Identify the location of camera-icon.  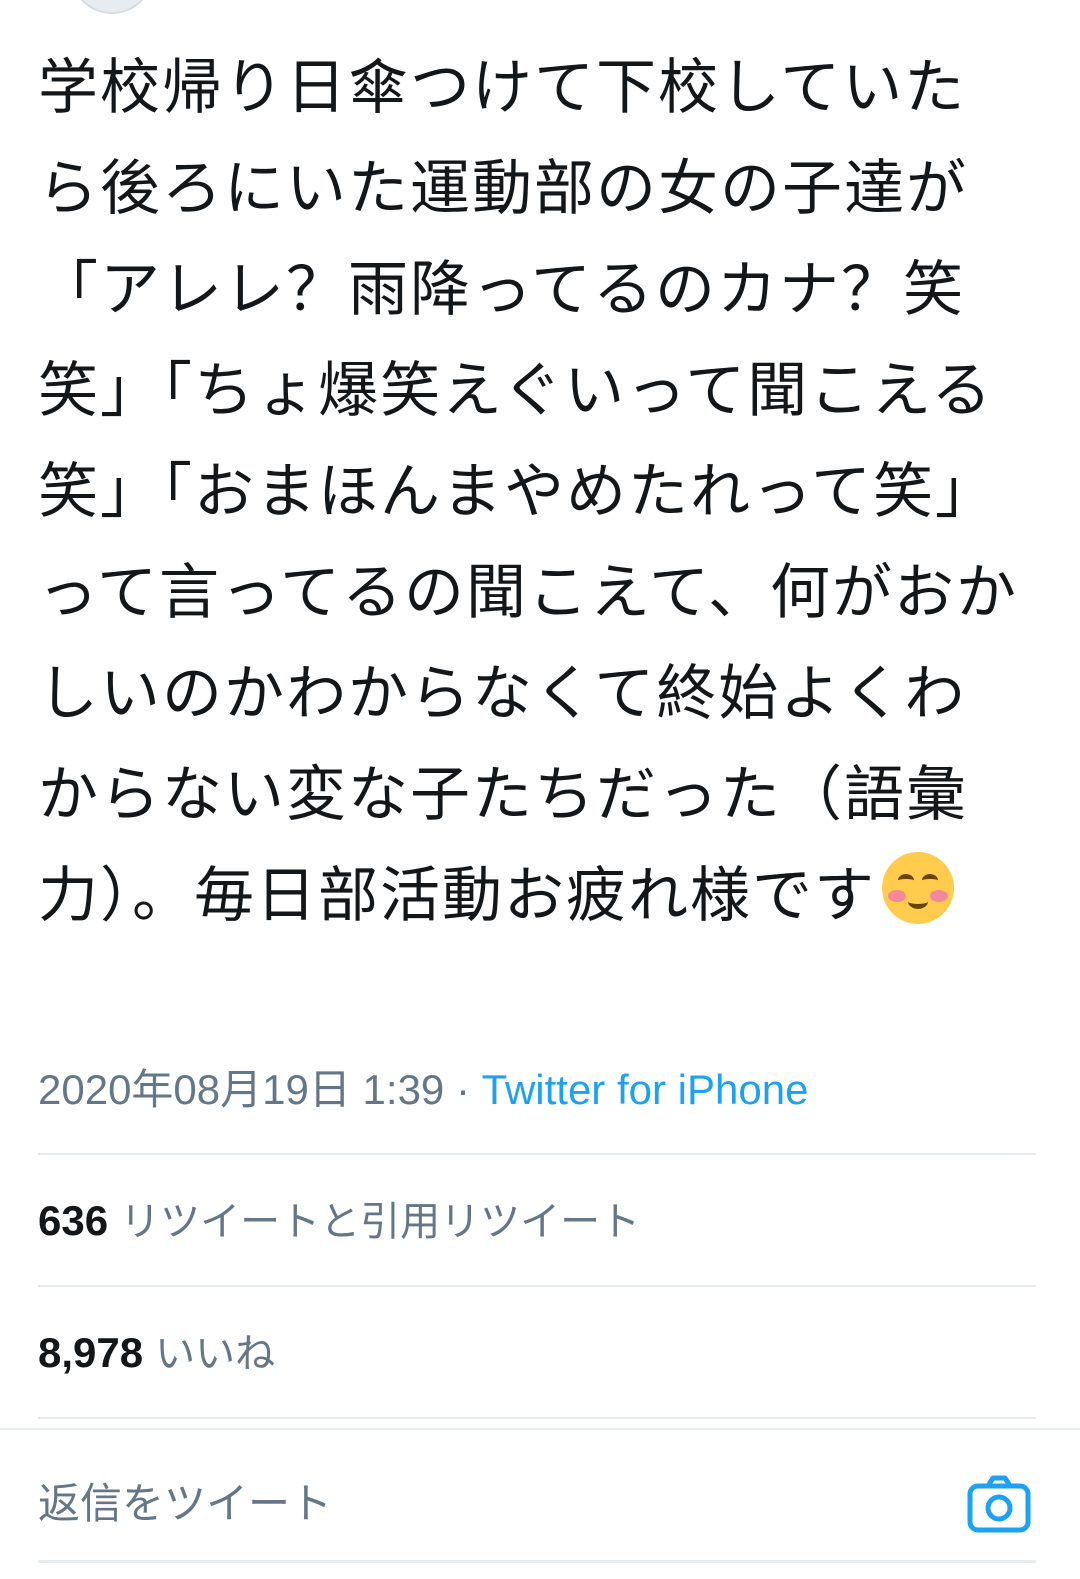
(999, 1504).